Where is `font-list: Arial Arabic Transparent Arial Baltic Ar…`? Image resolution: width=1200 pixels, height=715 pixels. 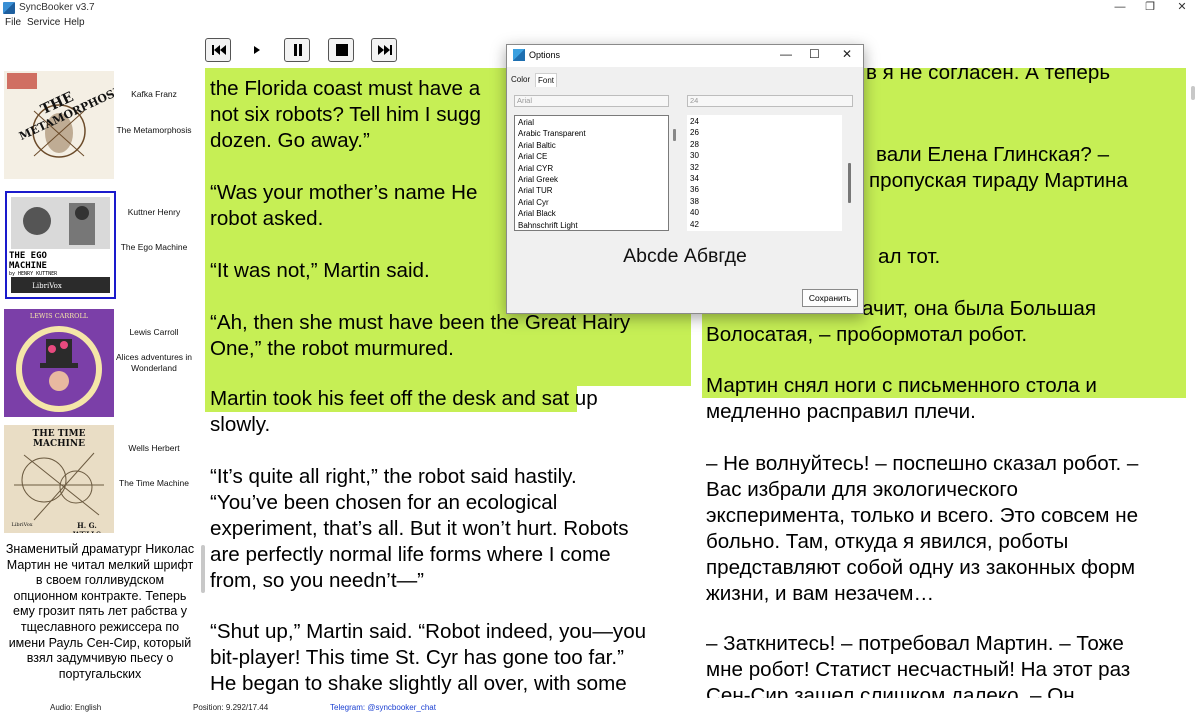
font-list: Arial Arabic Transparent Arial Baltic Ar… is located at coordinates (591, 173).